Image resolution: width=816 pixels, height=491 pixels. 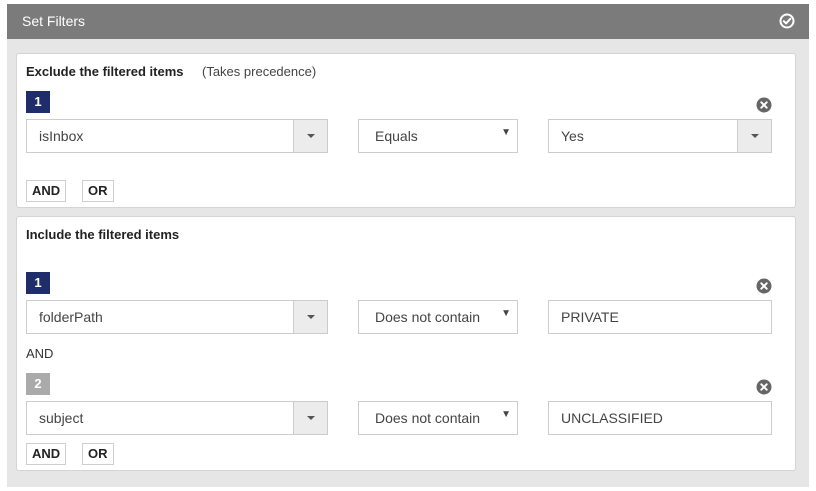 What do you see at coordinates (103, 234) in the screenshot?
I see `include-title: Include the filtered items` at bounding box center [103, 234].